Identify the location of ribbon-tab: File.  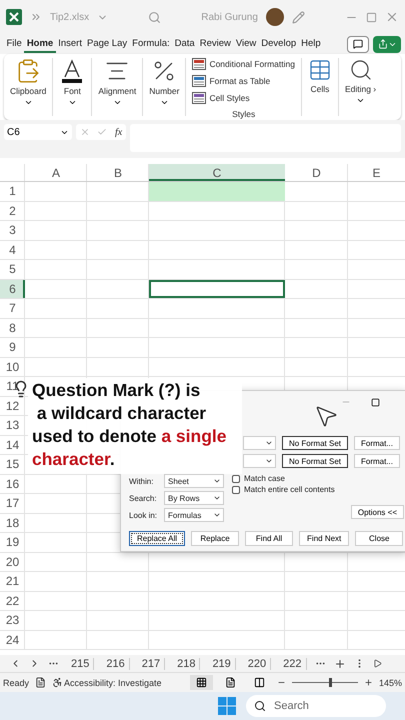
(14, 44).